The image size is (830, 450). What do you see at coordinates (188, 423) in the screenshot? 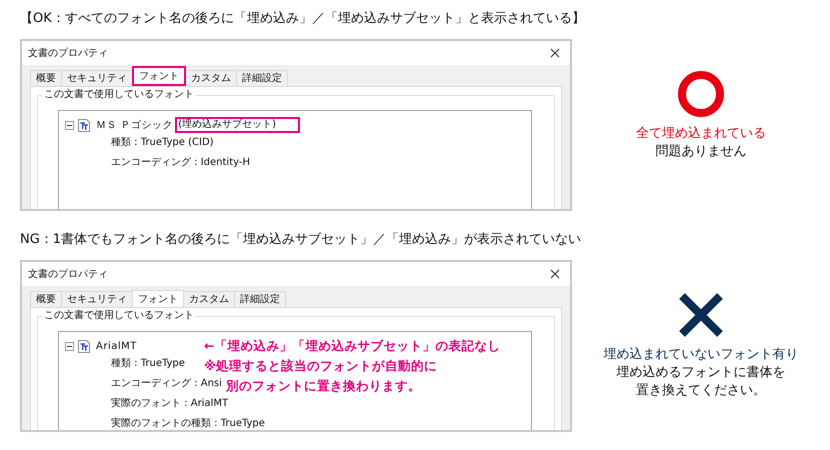
I see `font-property: 実際のフォントの種類 : TrueType` at bounding box center [188, 423].